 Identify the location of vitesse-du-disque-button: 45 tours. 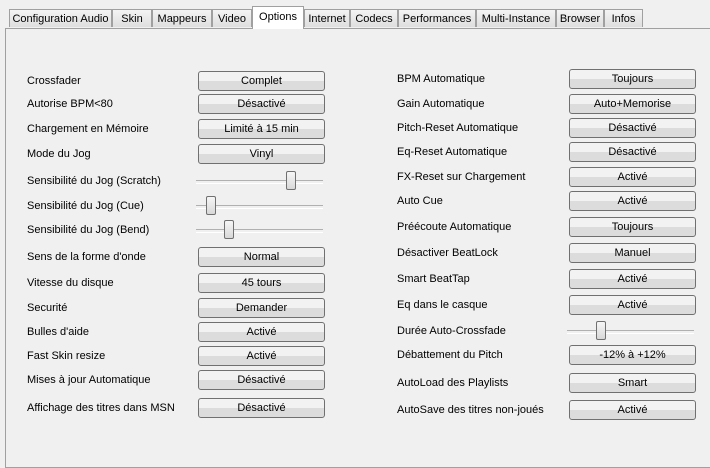
(261, 283).